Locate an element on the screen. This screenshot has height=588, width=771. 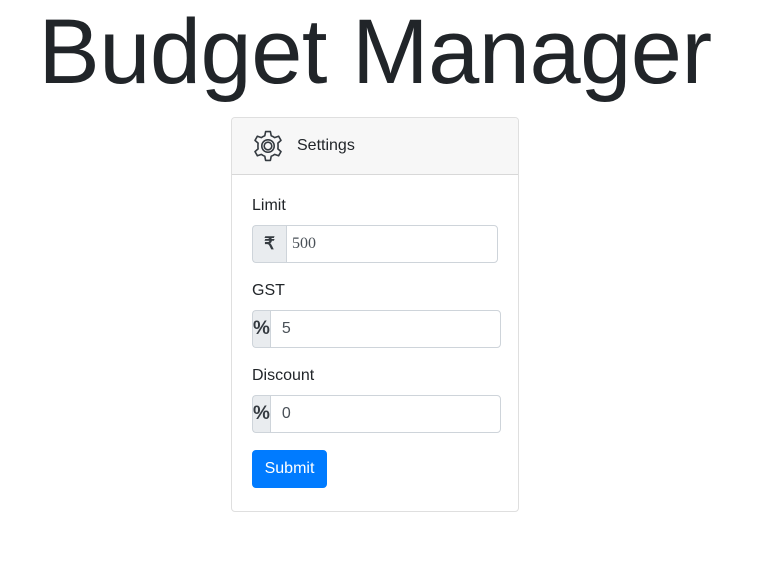
discount-input-group: % is located at coordinates (376, 414).